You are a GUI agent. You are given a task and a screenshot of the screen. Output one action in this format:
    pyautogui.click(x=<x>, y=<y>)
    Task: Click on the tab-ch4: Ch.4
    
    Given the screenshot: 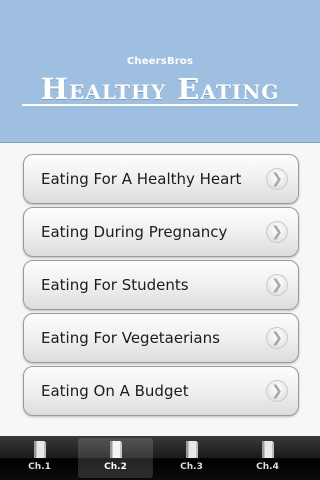 What is the action you would take?
    pyautogui.click(x=267, y=458)
    